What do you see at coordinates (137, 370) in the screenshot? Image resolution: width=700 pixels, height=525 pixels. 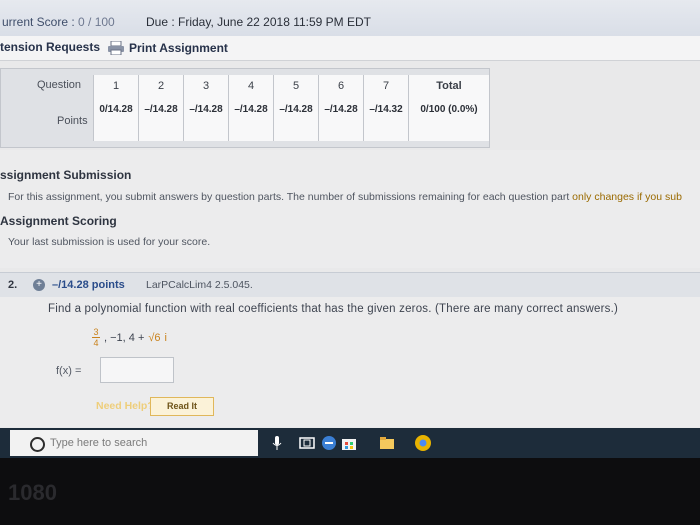 I see `answer-input` at bounding box center [137, 370].